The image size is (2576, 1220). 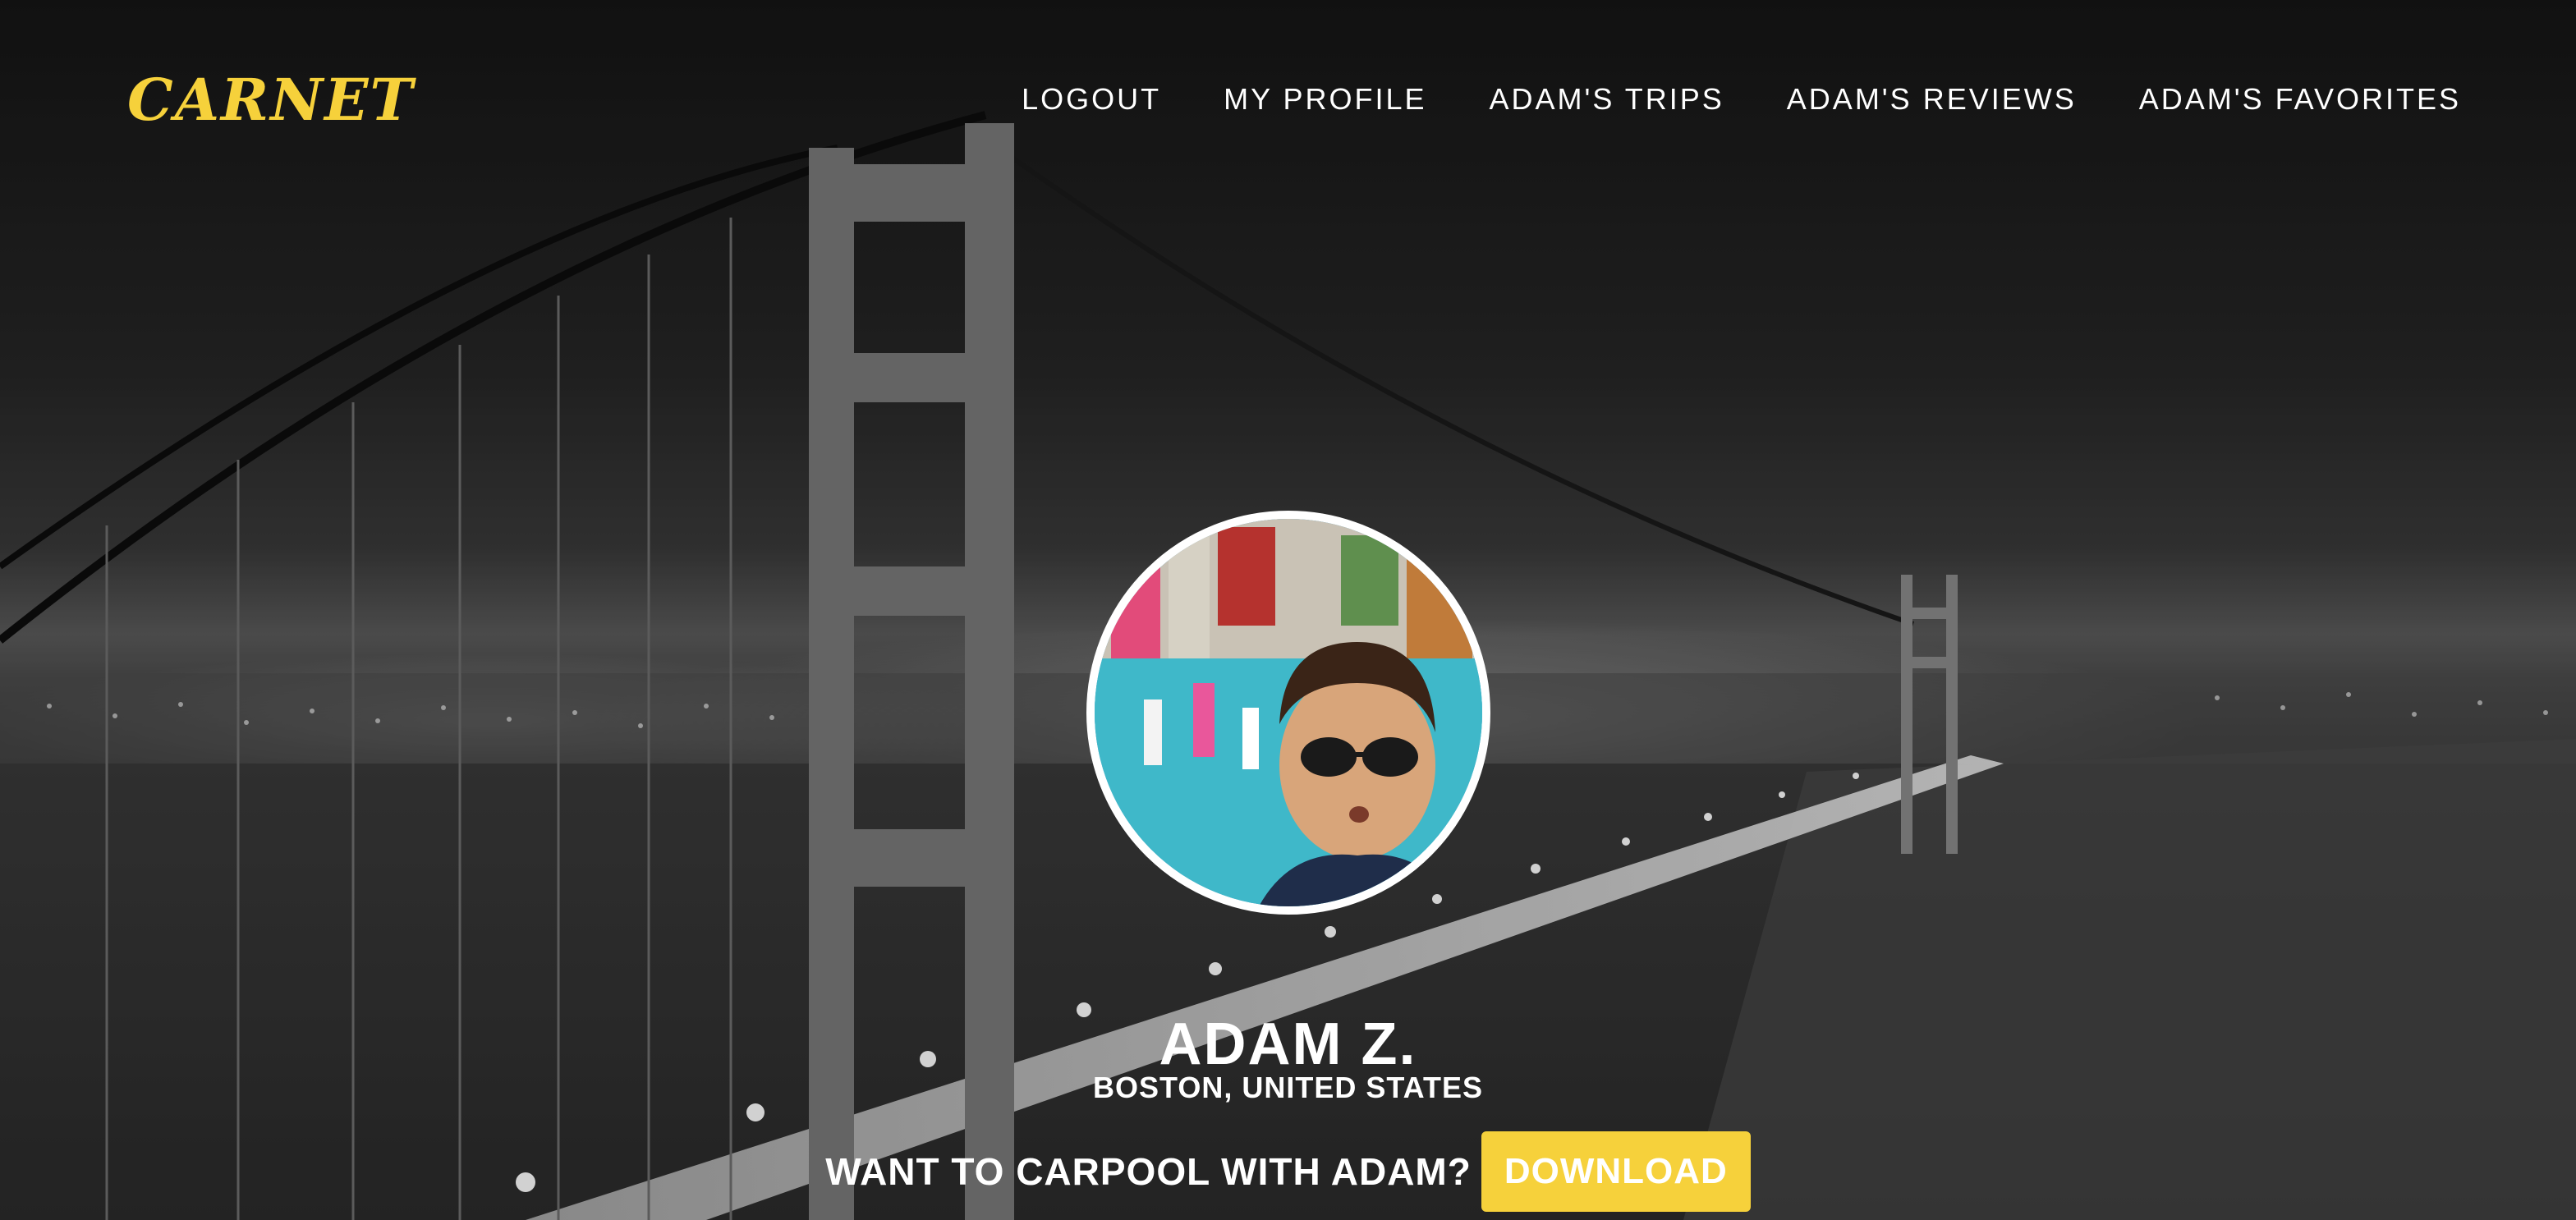 What do you see at coordinates (1288, 1087) in the screenshot?
I see `profile-location: BOSTON, UNITED STATES` at bounding box center [1288, 1087].